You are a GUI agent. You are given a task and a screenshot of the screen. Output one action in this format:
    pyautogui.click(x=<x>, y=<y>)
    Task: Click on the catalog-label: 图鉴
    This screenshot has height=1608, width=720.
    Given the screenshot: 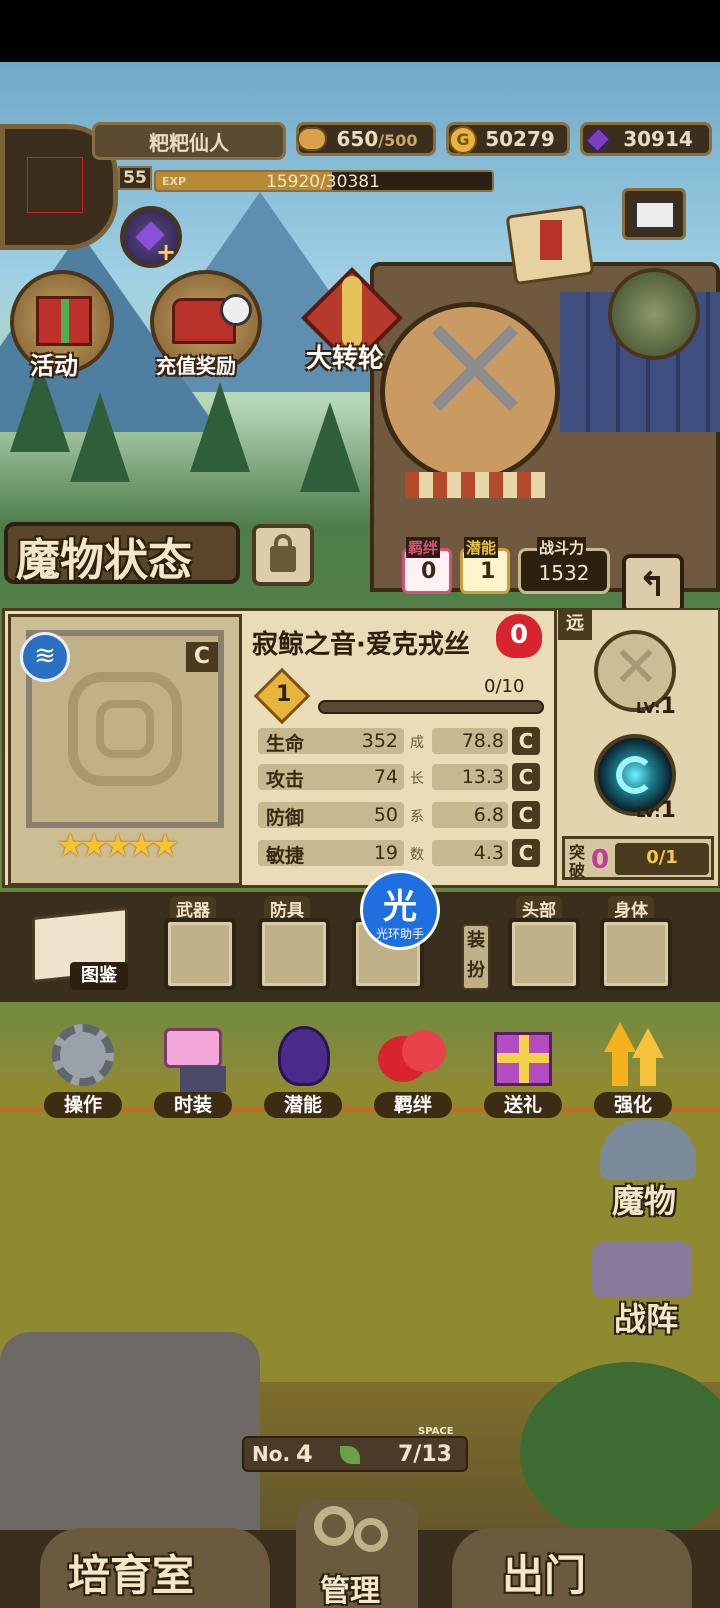 What is the action you would take?
    pyautogui.click(x=99, y=976)
    